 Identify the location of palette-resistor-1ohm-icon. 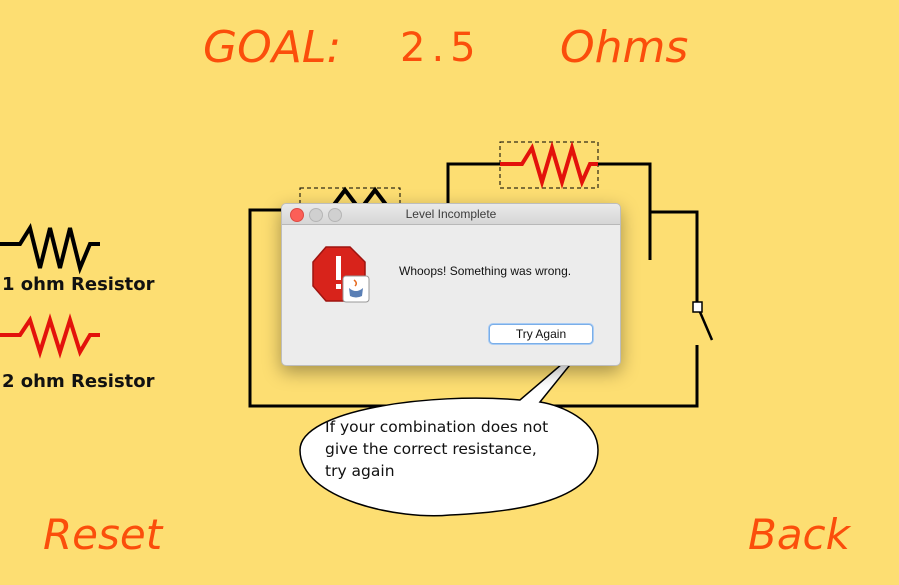
(50, 248).